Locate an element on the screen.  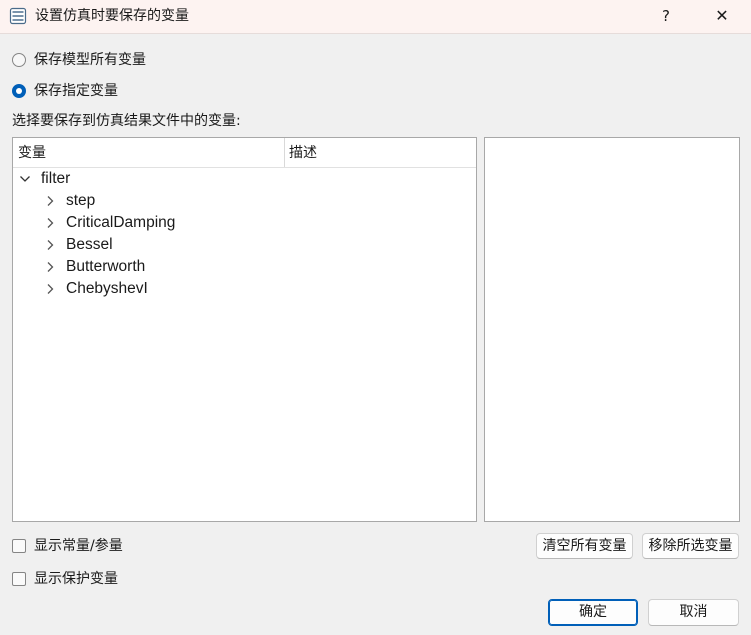
tree-item-bessel: Bessel is located at coordinates (78, 245).